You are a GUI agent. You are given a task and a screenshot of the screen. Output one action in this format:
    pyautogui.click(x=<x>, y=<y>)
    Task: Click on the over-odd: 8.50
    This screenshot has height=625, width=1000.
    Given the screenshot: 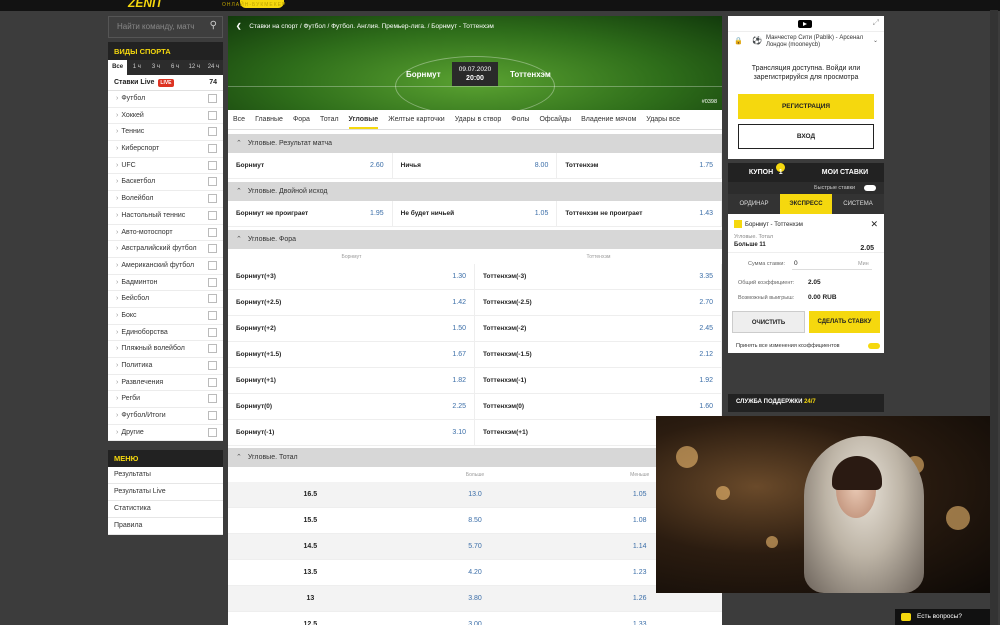 What is the action you would take?
    pyautogui.click(x=475, y=520)
    